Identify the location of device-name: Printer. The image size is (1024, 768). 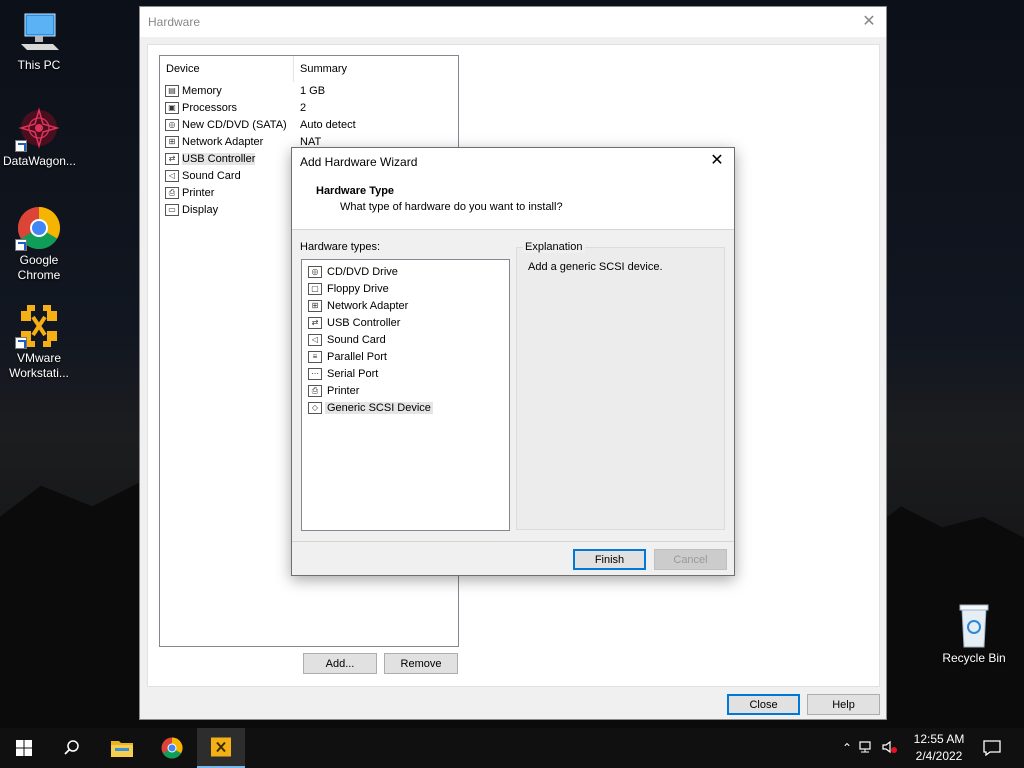
(198, 192).